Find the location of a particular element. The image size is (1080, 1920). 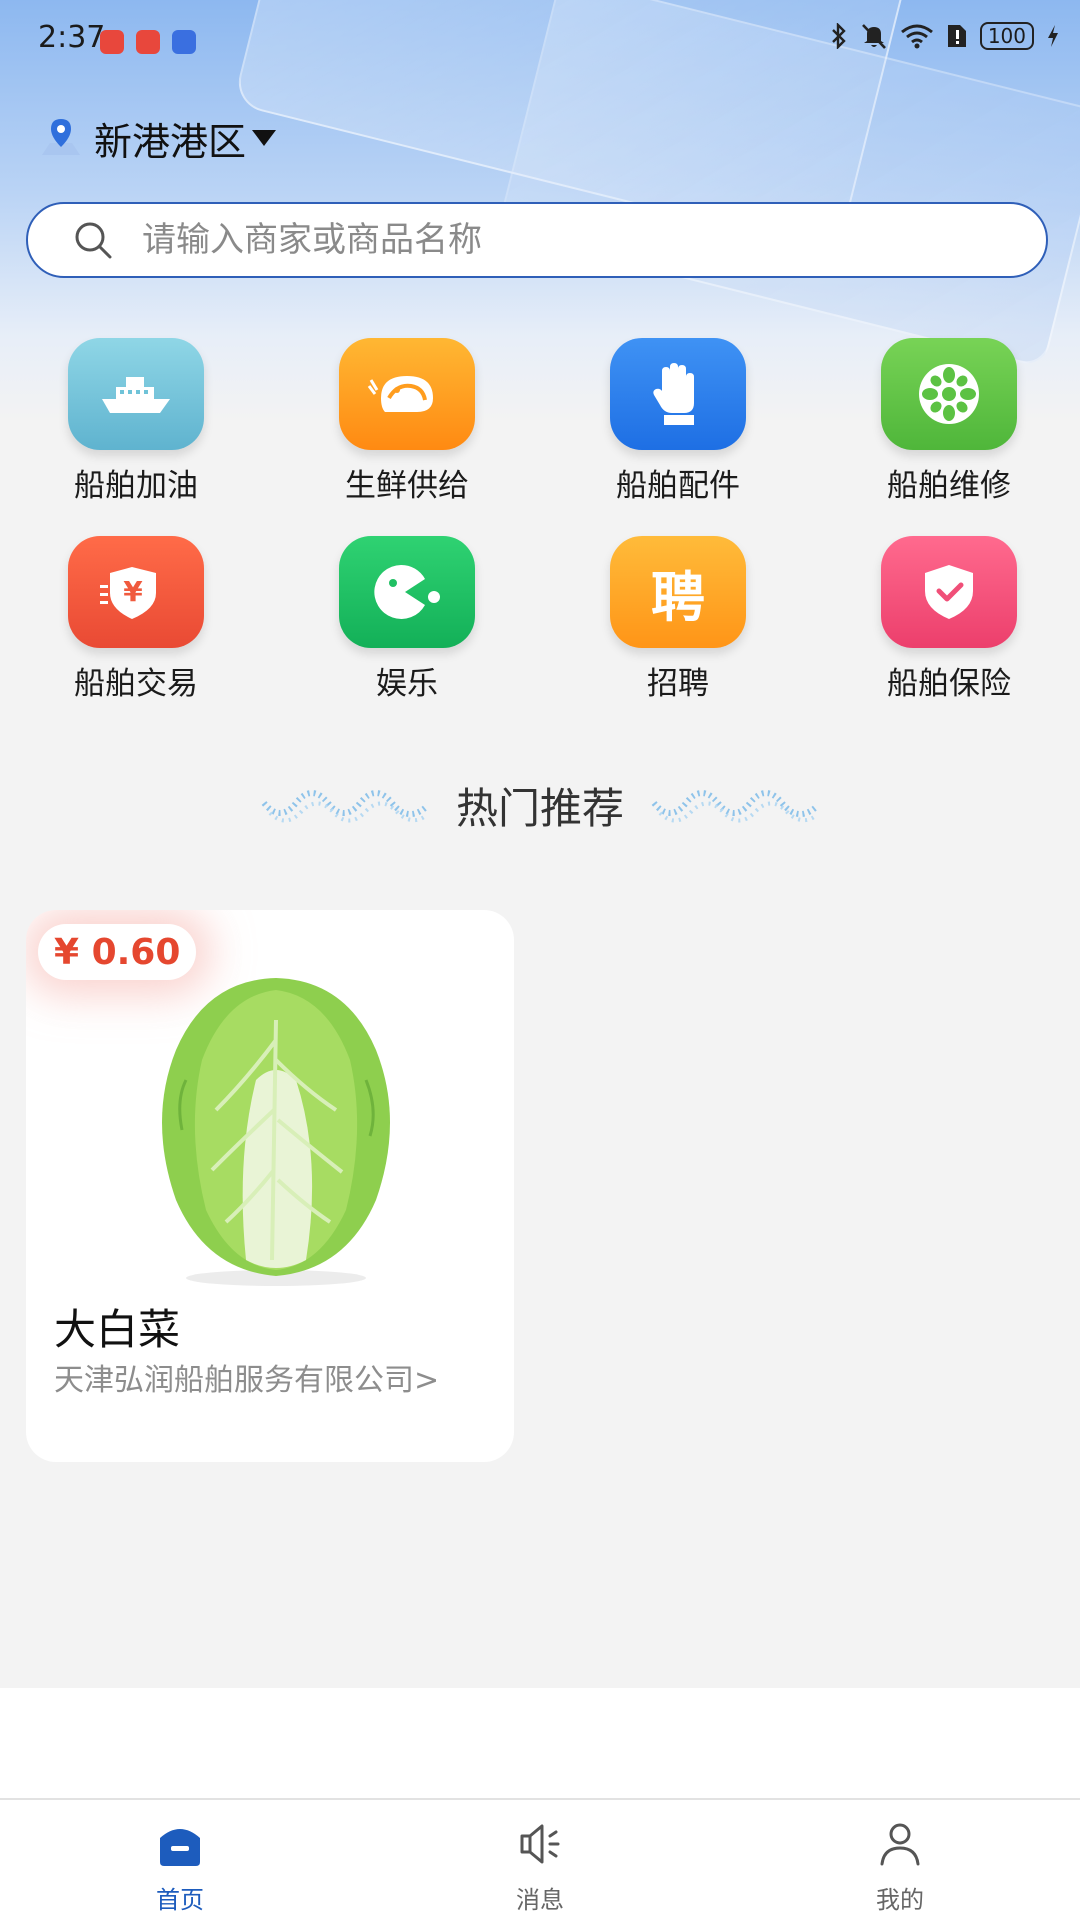

status-icons: 100 is located at coordinates (945, 36).